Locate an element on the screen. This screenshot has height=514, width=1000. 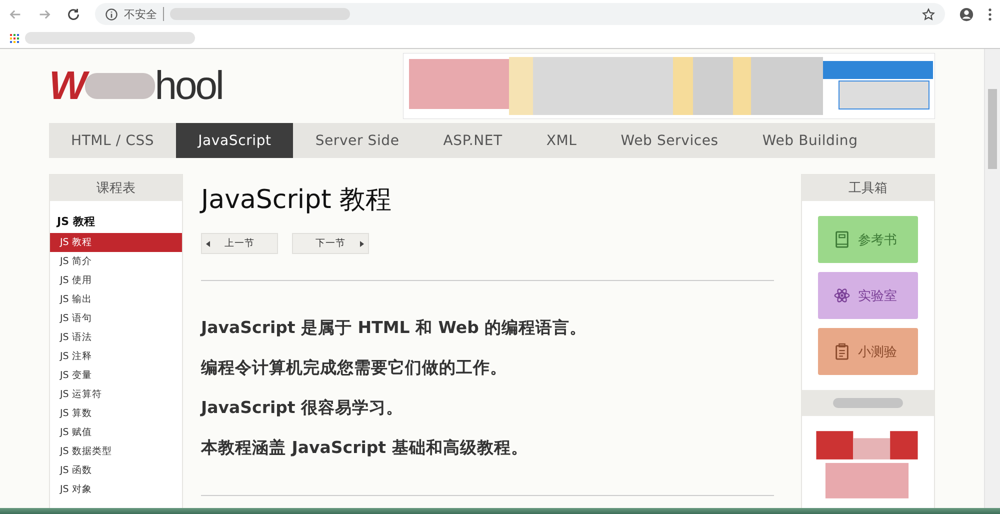
sidebar-item: JS 对象 is located at coordinates (116, 489).